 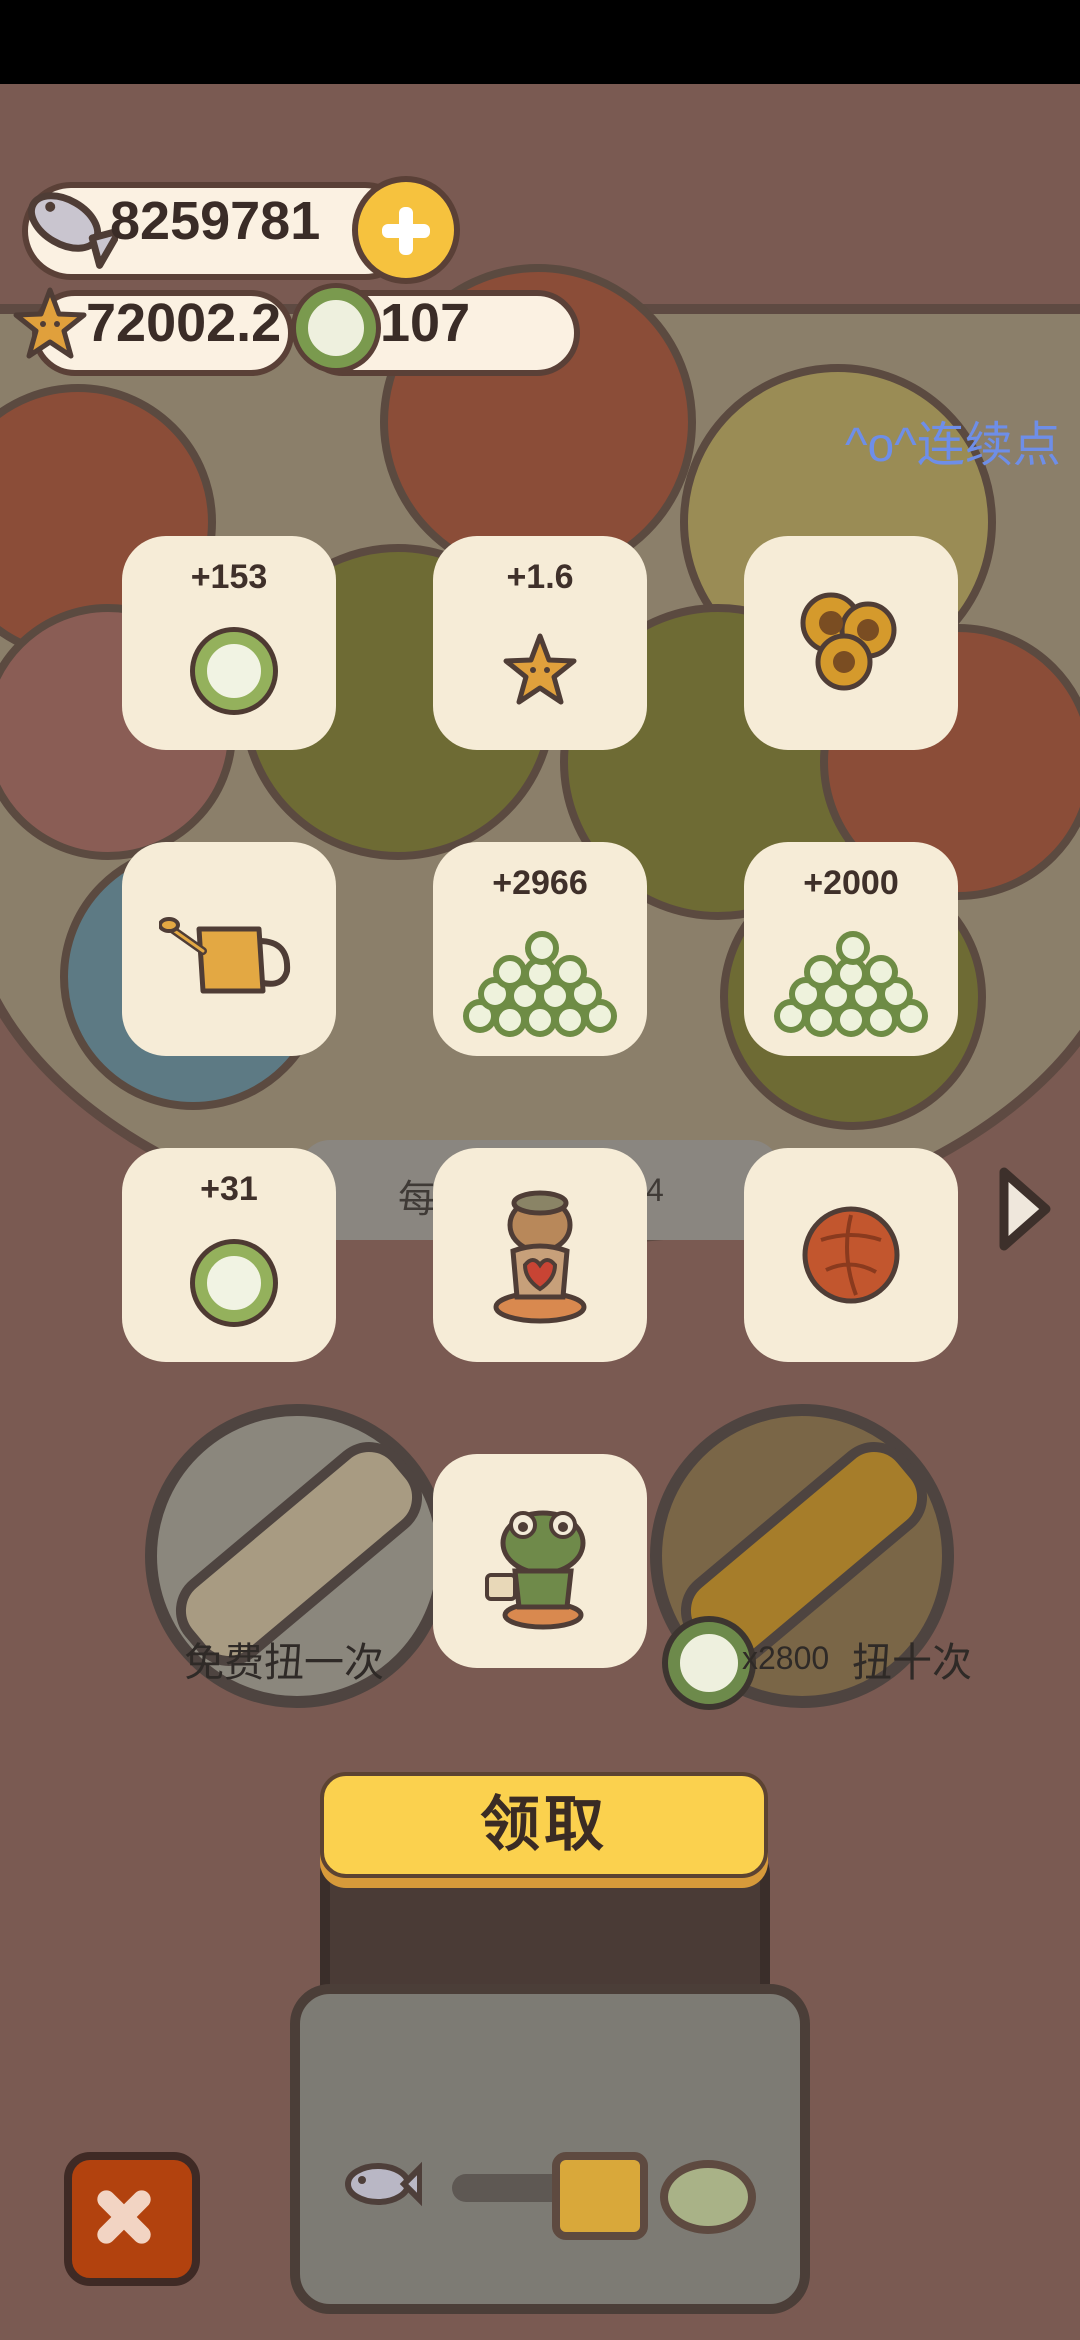 What do you see at coordinates (215, 221) in the screenshot?
I see `fish-count: 8259781` at bounding box center [215, 221].